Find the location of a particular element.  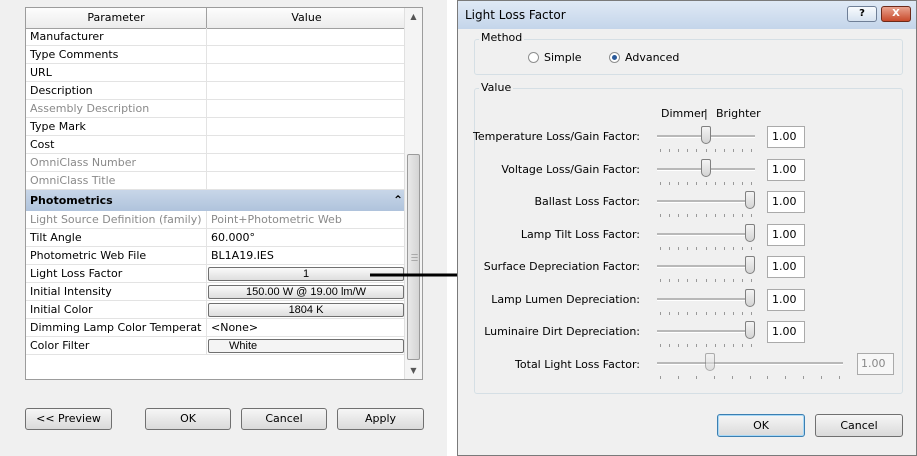

vertical-scrollbar: ▲ — — — ▼ is located at coordinates (413, 193).